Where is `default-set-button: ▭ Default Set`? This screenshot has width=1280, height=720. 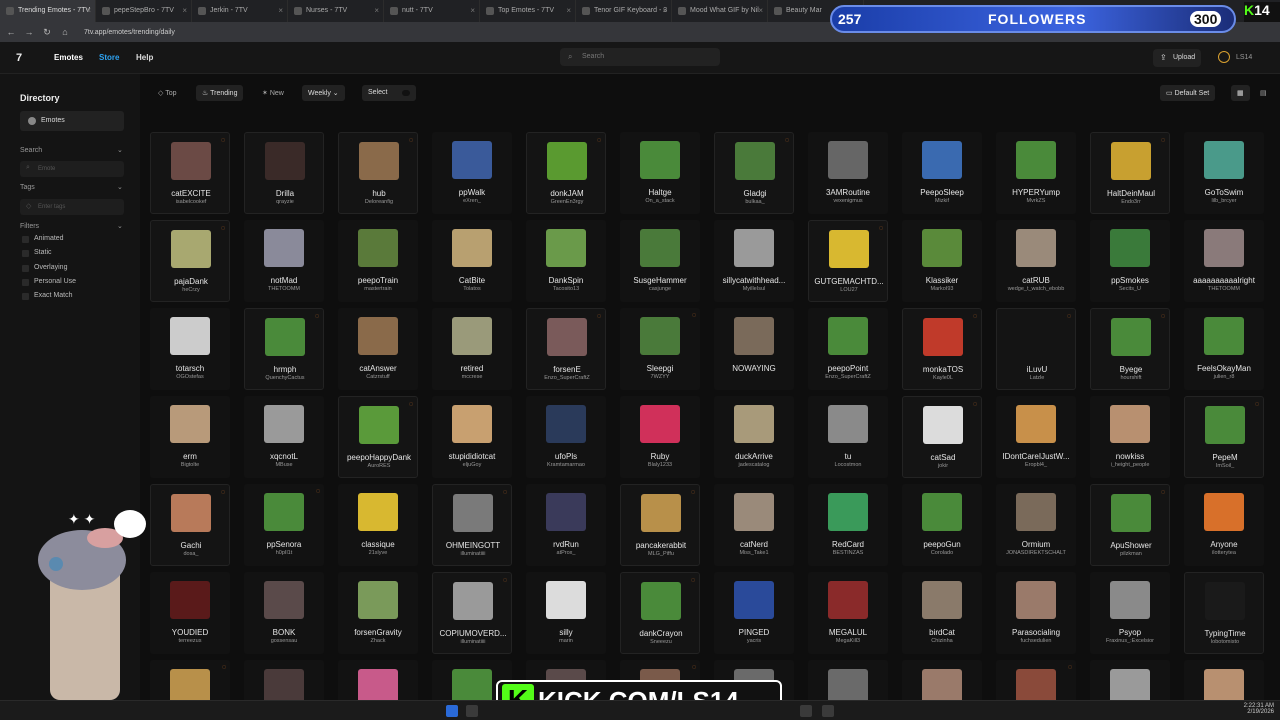
default-set-button: ▭ Default Set is located at coordinates (1188, 93).